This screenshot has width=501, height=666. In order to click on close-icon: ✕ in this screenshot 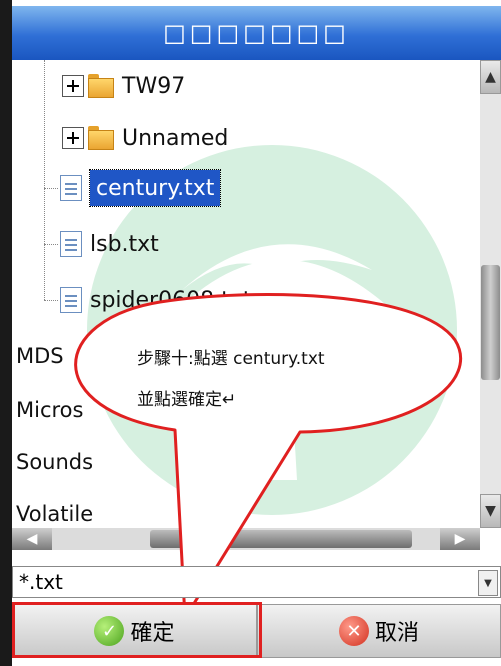, I will do `click(353, 631)`.